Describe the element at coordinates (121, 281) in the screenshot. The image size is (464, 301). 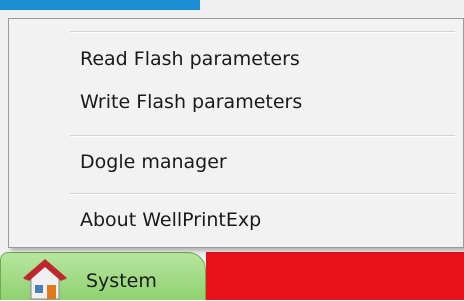
I see `system-tab-label: System` at that location.